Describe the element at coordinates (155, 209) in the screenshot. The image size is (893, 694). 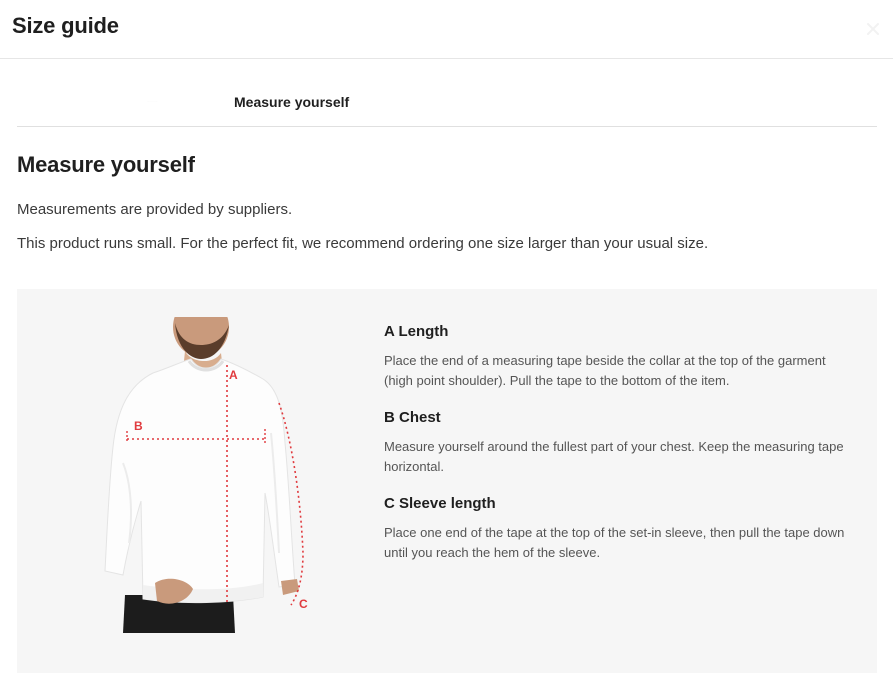
I see `supplier-note: Measurements are provided by suppliers.` at that location.